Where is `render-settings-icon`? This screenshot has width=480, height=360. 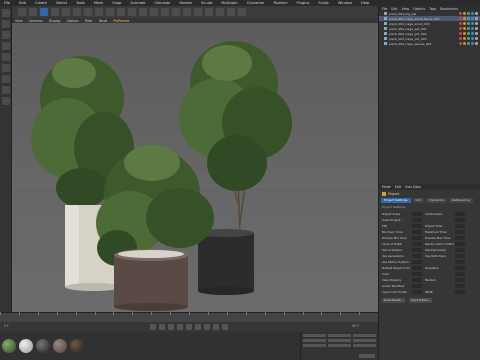
render-settings-icon is located at coordinates (154, 12).